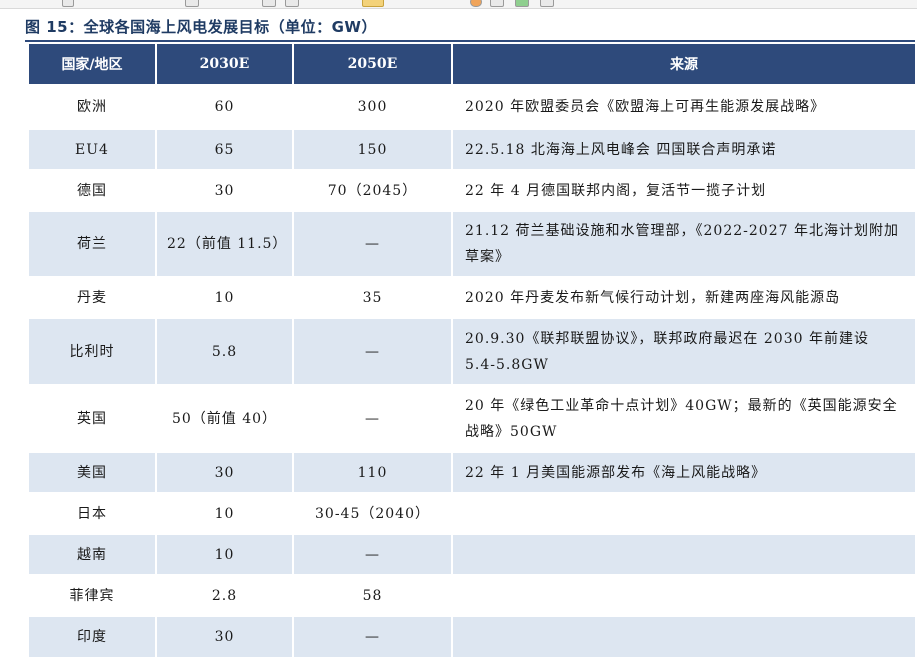  I want to click on cell-source: 21.12 荷兰基础设施和水管理部，《2022-2027 年北海计划附加草案》, so click(684, 244).